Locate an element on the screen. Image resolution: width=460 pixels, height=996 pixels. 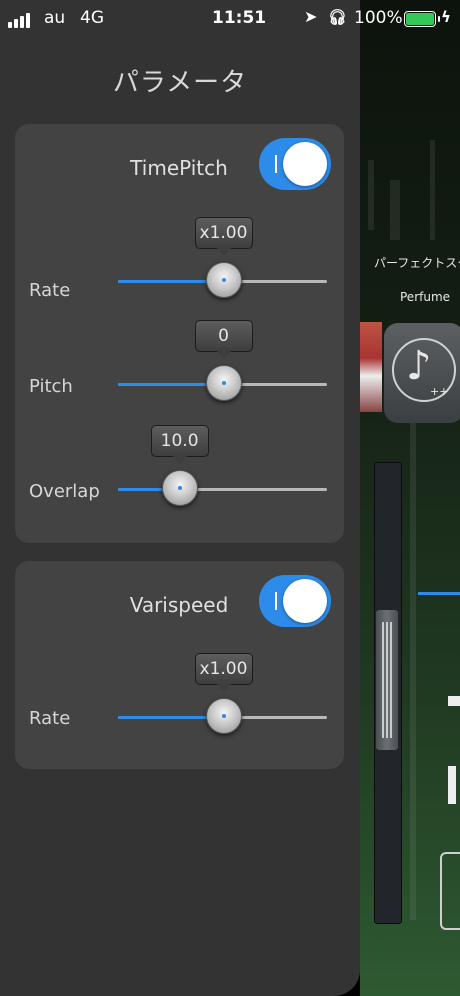
status-bar: au 4G 11:51 ➤ 🎧︎ 100% ϟ is located at coordinates (230, 19).